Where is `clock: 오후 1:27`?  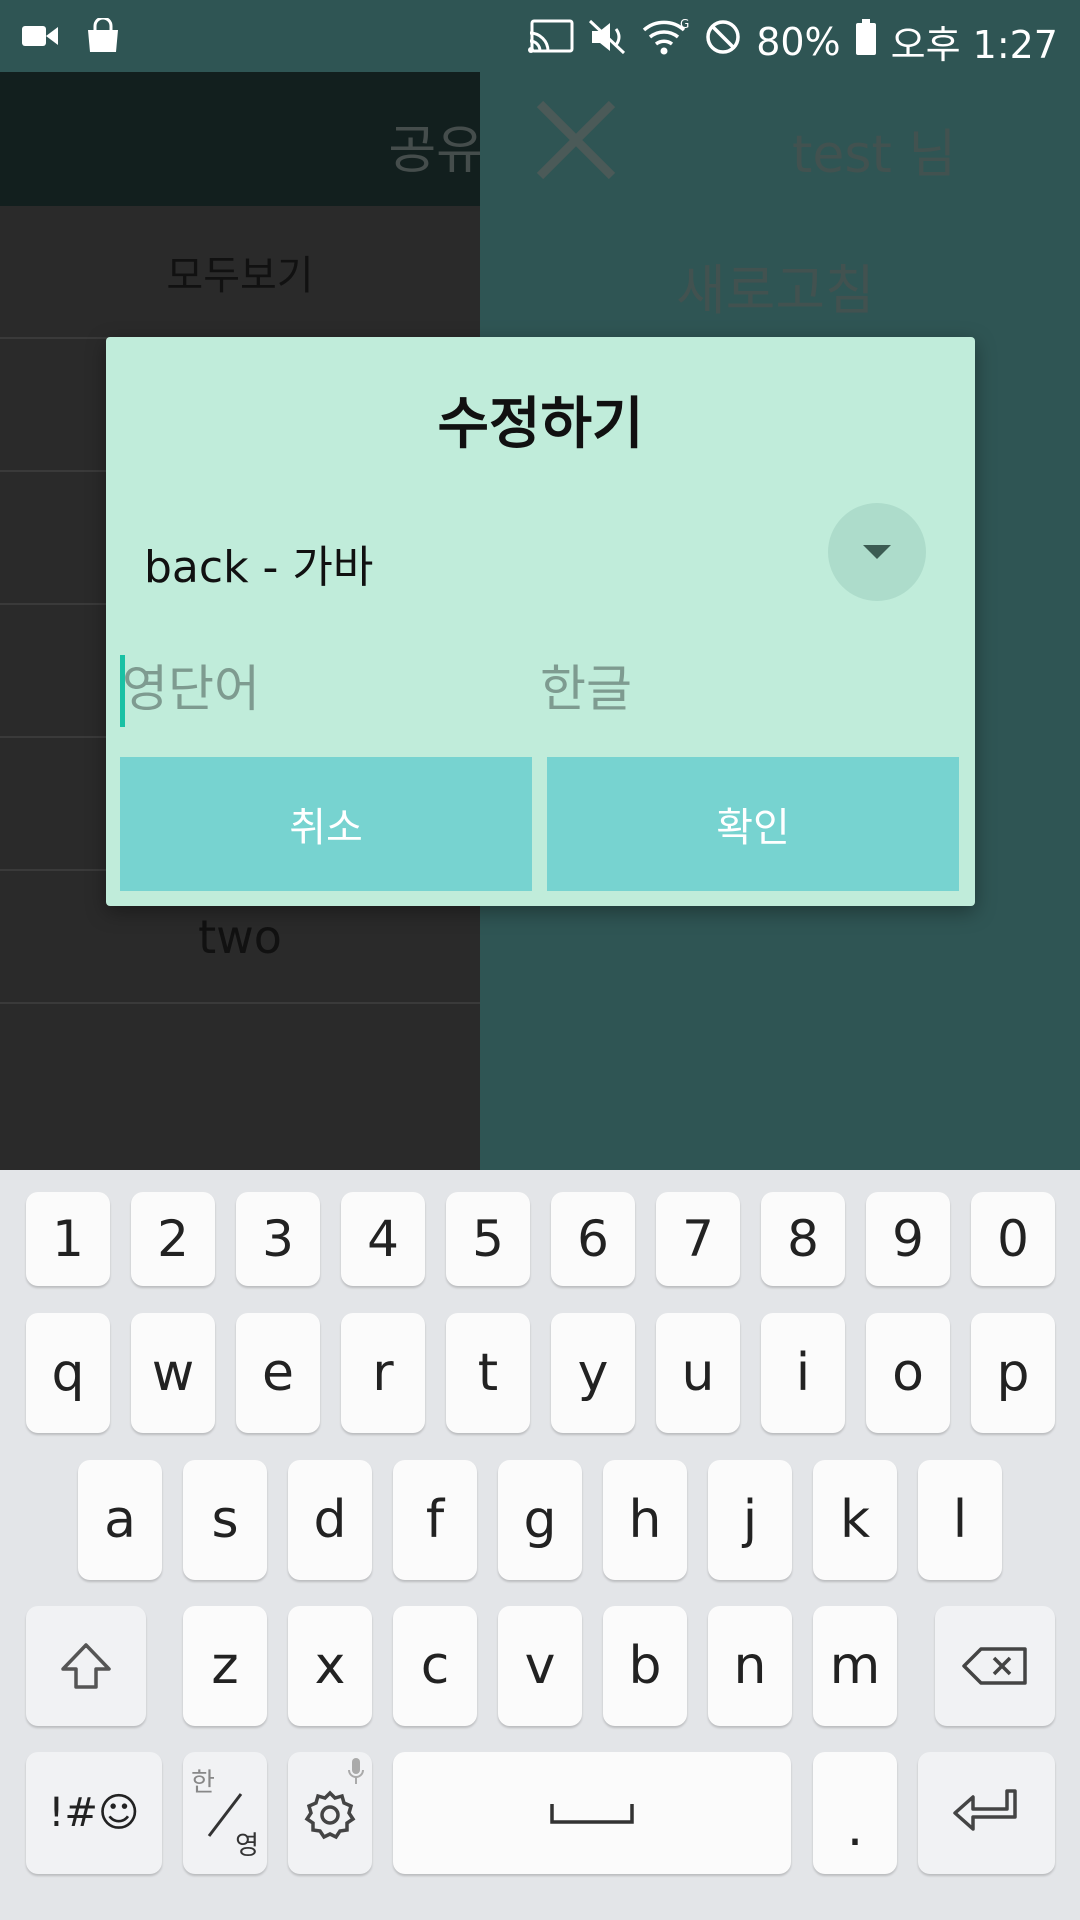
clock: 오후 1:27 is located at coordinates (974, 45).